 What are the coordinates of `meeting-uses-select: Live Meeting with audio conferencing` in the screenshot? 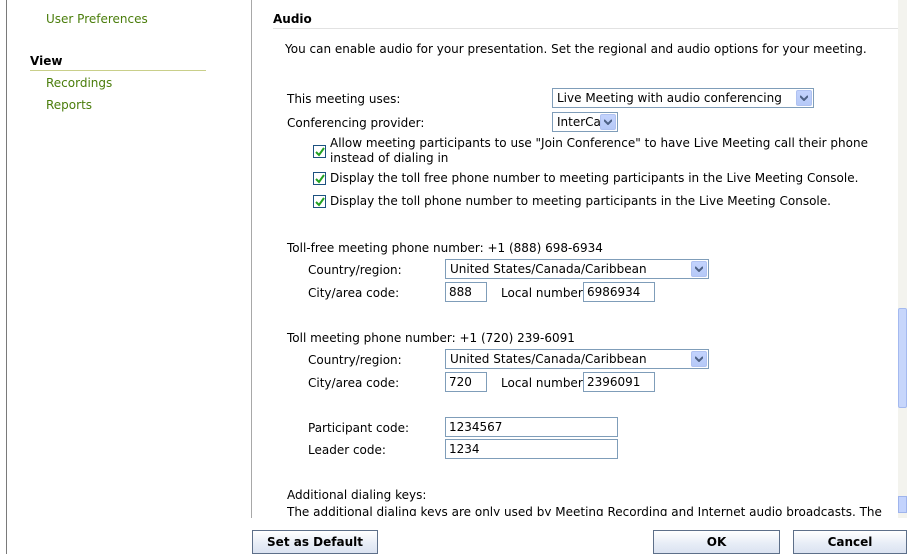 It's located at (683, 98).